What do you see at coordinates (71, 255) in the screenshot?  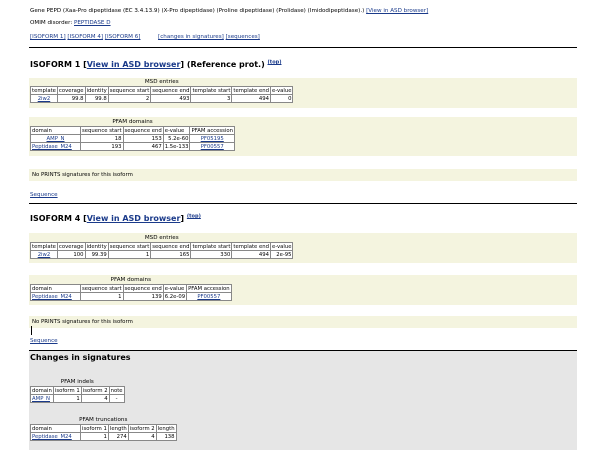 I see `table-cell: 100` at bounding box center [71, 255].